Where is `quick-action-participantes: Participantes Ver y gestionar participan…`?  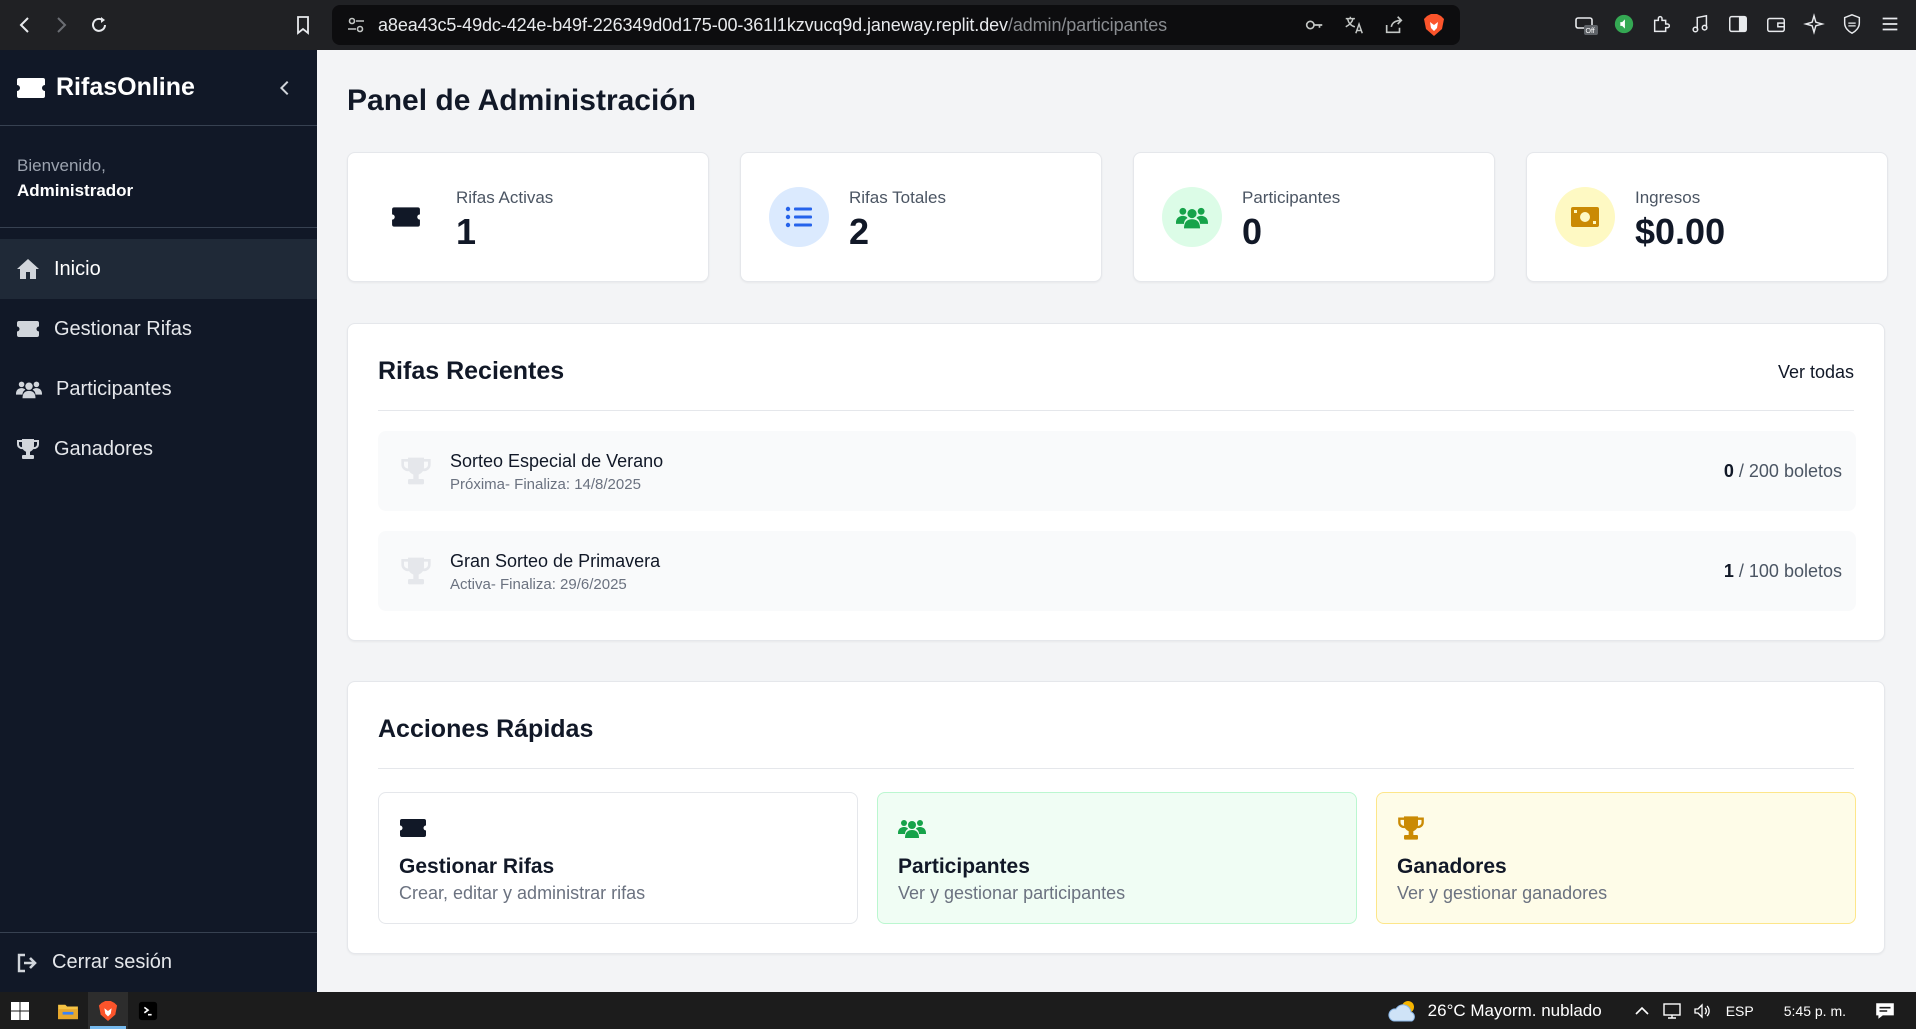 quick-action-participantes: Participantes Ver y gestionar participan… is located at coordinates (1117, 858).